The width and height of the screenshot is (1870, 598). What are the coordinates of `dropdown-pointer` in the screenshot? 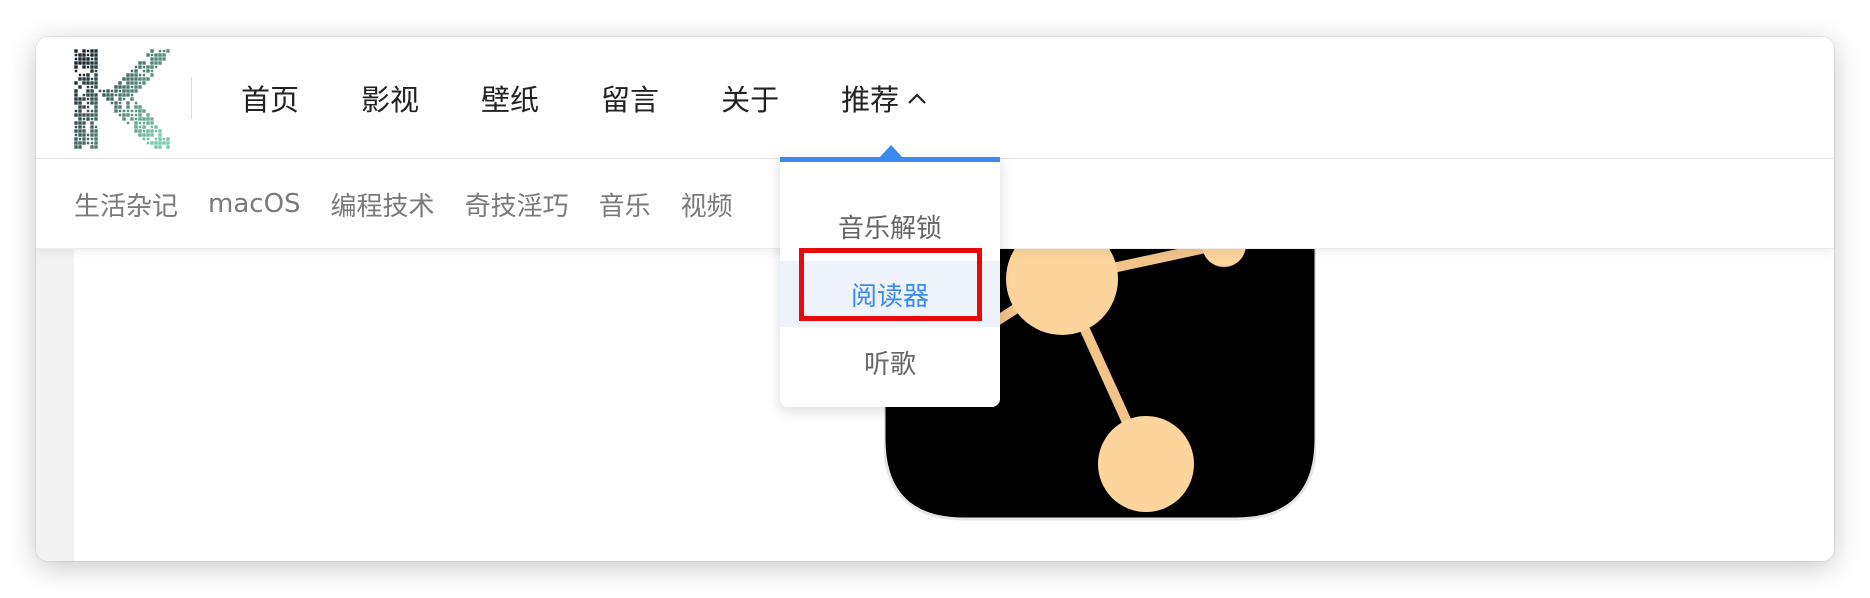 It's located at (891, 151).